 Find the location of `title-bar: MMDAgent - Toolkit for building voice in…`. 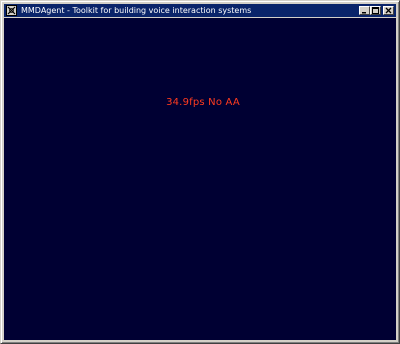

title-bar: MMDAgent - Toolkit for building voice in… is located at coordinates (200, 10).